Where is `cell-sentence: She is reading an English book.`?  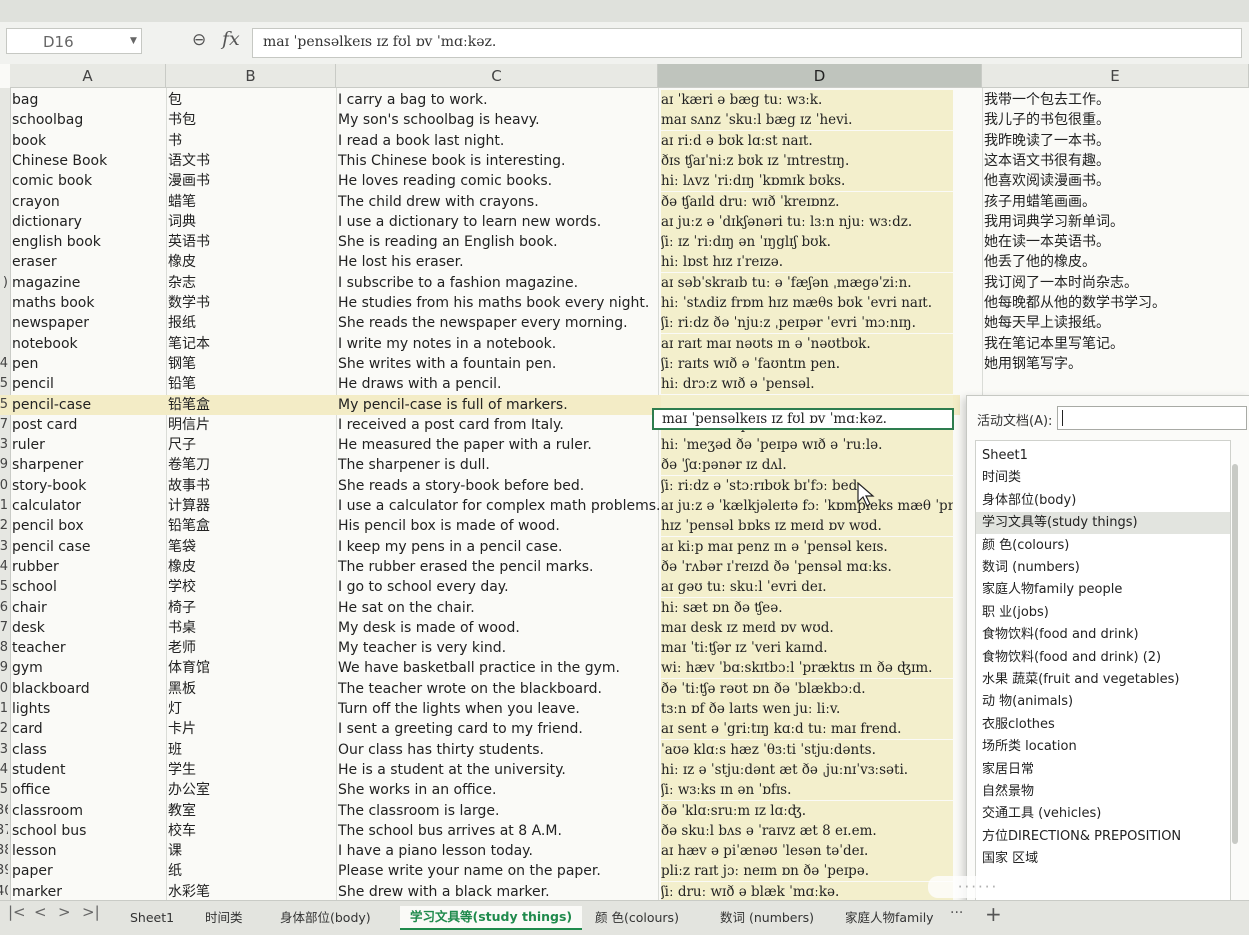
cell-sentence: She is reading an English book. is located at coordinates (497, 242).